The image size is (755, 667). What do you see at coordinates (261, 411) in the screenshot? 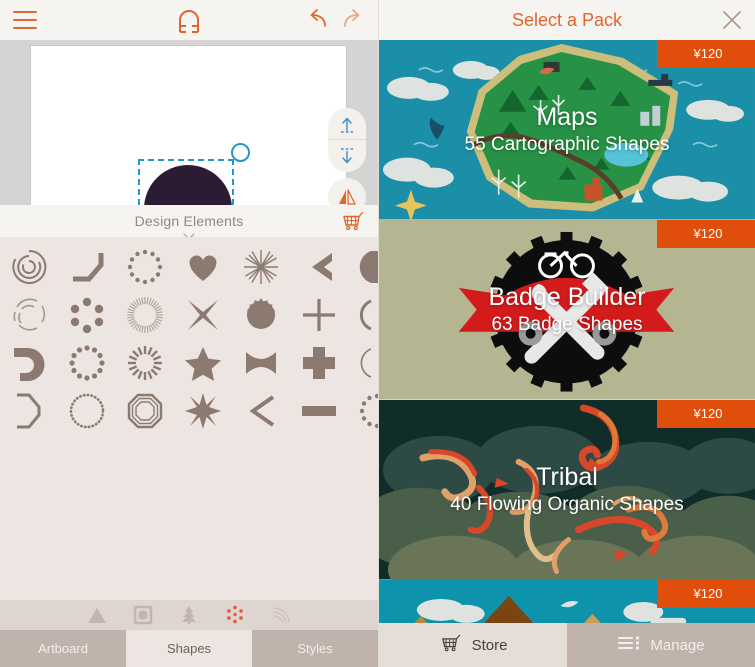
I see `chevron-left-thin-shape` at bounding box center [261, 411].